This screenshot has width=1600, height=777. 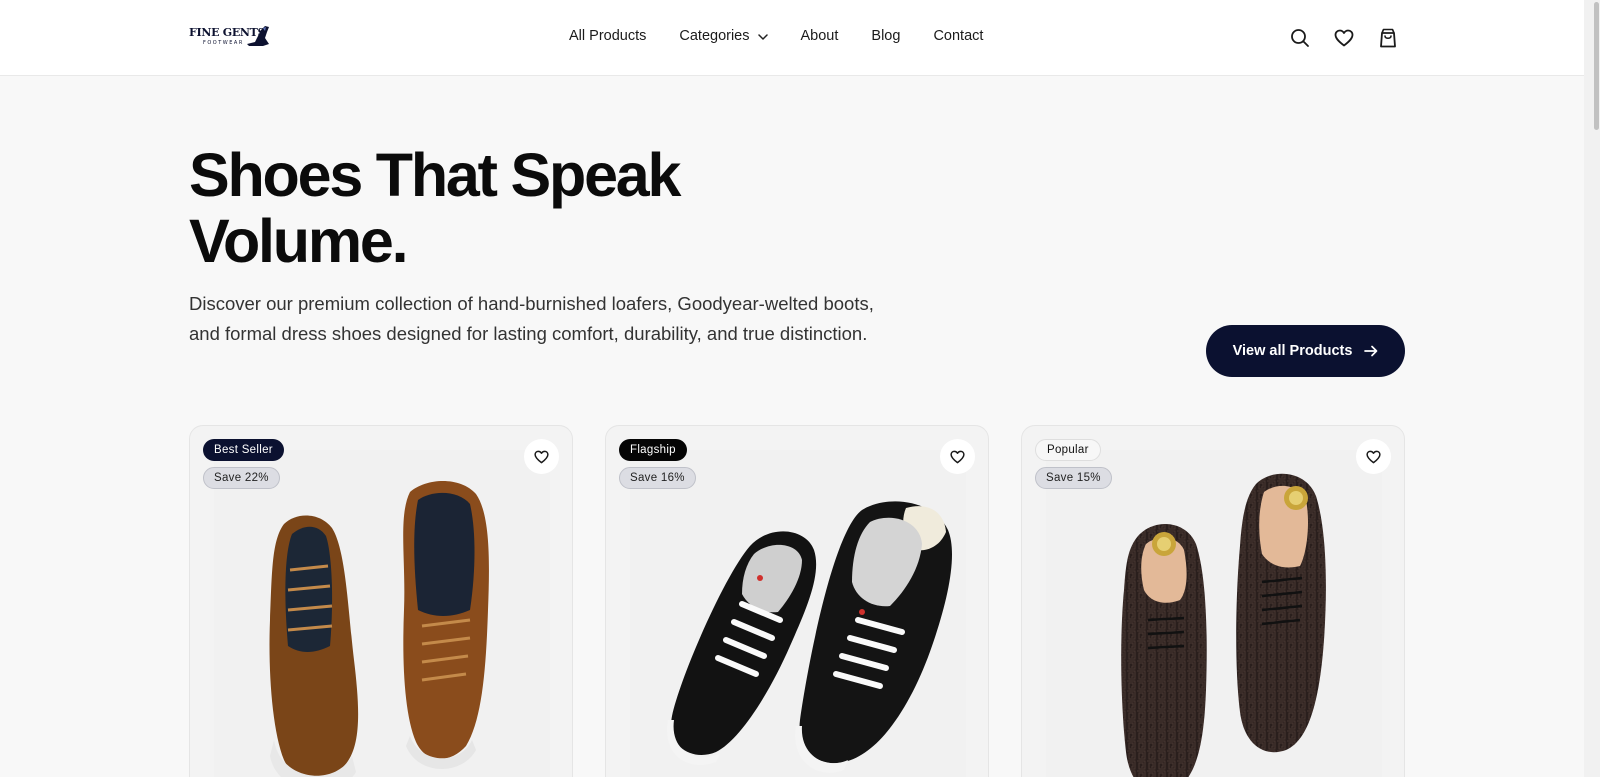 I want to click on hero-title: Shoes That Speak Volume., so click(x=435, y=208).